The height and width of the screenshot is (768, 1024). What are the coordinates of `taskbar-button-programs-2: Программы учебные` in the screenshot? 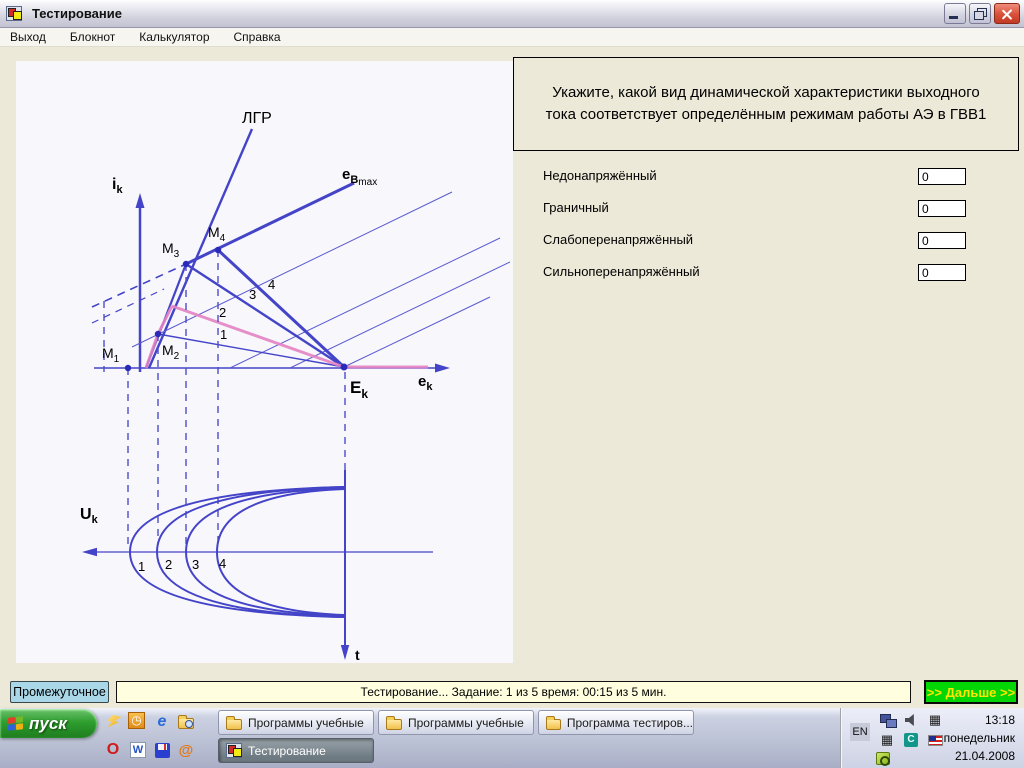 It's located at (456, 722).